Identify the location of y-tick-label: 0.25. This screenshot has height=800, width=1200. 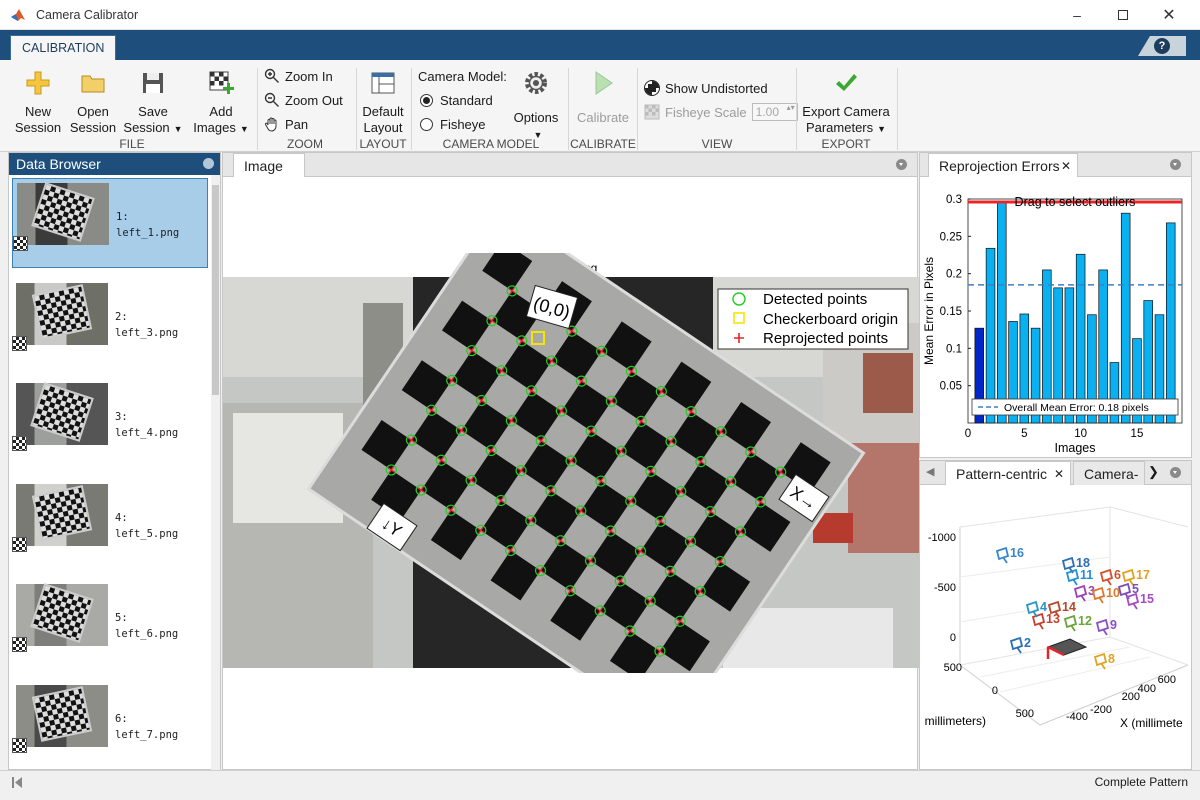
(951, 237).